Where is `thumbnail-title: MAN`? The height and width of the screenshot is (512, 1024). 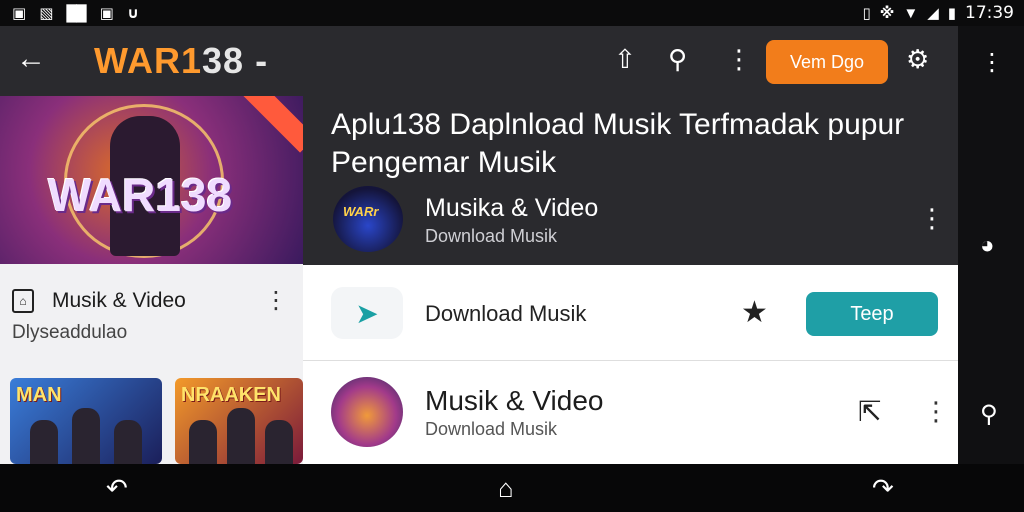 thumbnail-title: MAN is located at coordinates (39, 395).